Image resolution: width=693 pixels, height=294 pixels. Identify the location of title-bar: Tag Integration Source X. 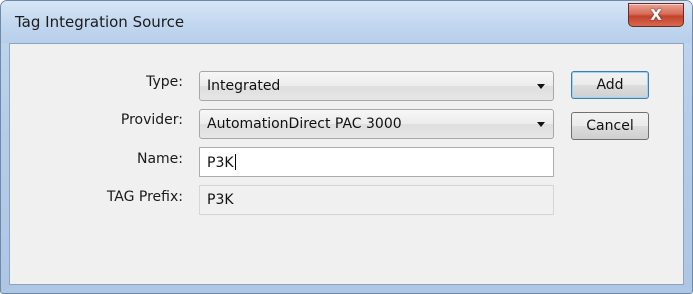
(346, 22).